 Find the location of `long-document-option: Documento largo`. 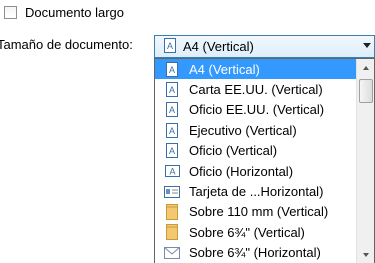

long-document-option: Documento largo is located at coordinates (62, 12).